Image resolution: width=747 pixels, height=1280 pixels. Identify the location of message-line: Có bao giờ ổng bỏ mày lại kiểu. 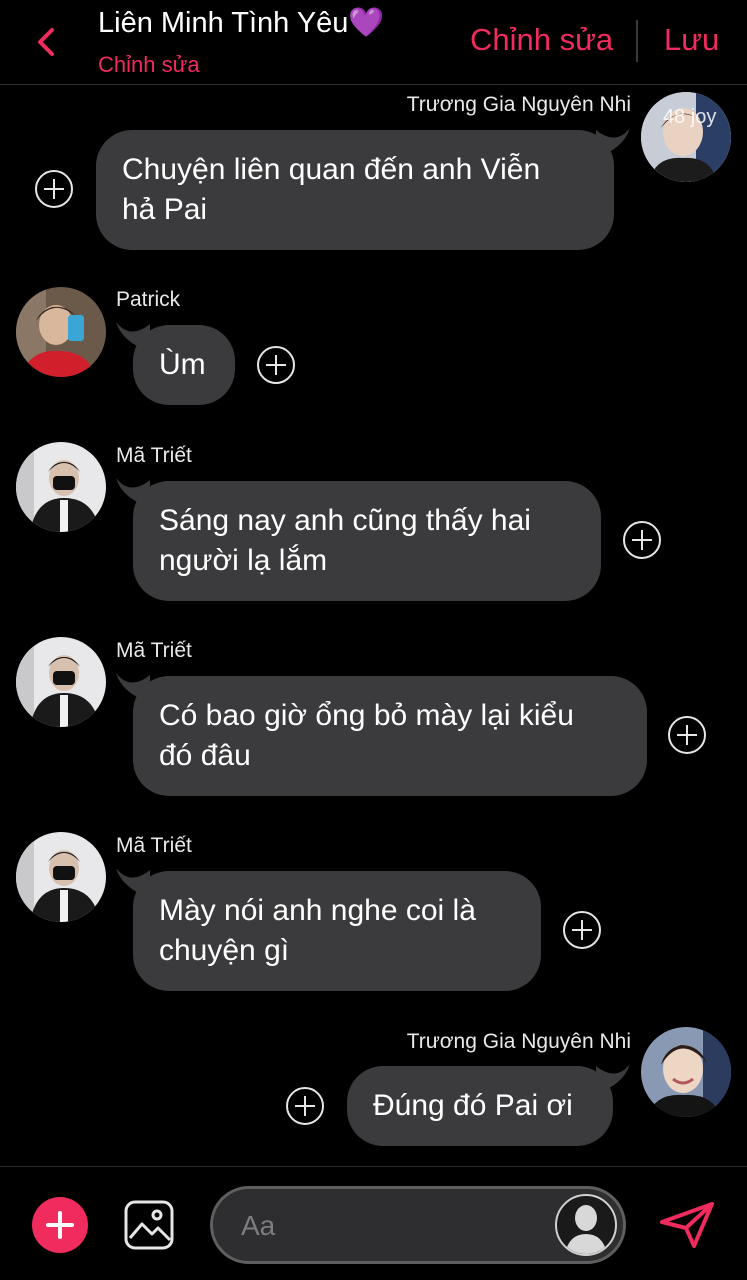
(366, 715).